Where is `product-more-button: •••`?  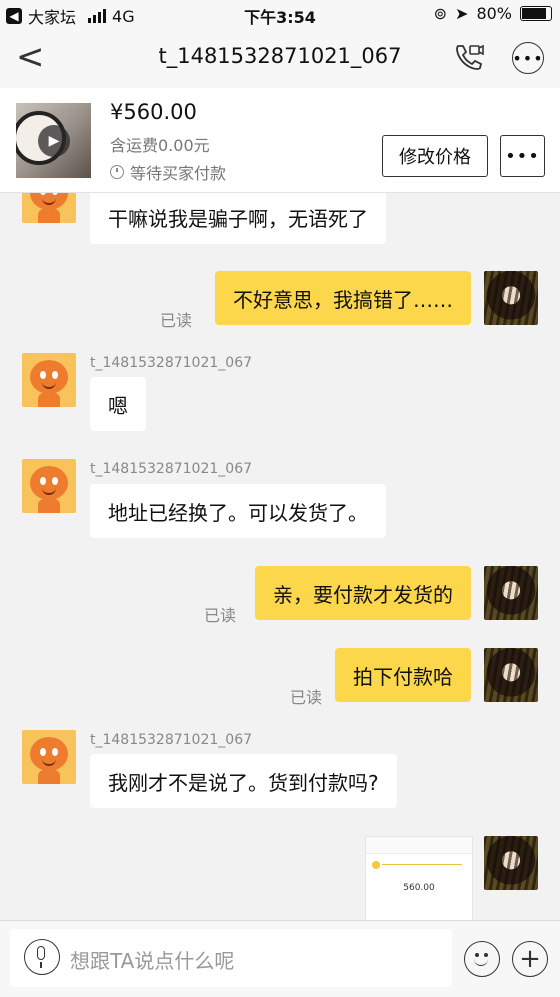 product-more-button: ••• is located at coordinates (522, 156).